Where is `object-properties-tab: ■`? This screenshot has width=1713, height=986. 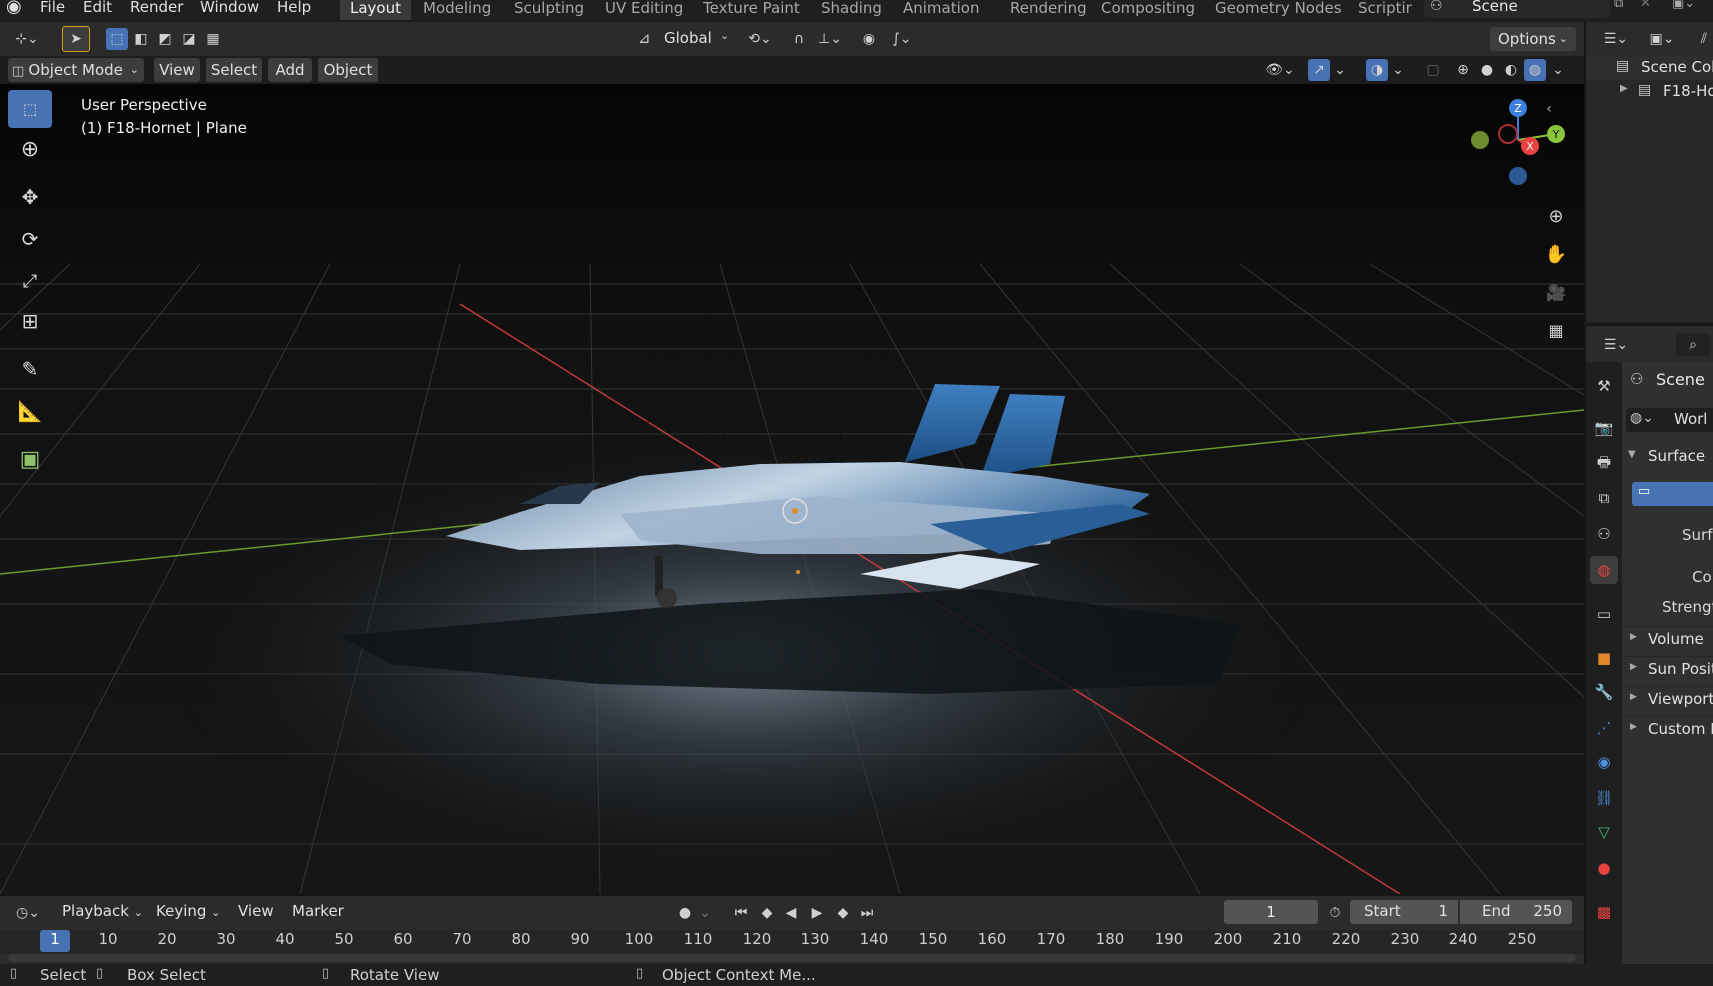 object-properties-tab: ■ is located at coordinates (1604, 658).